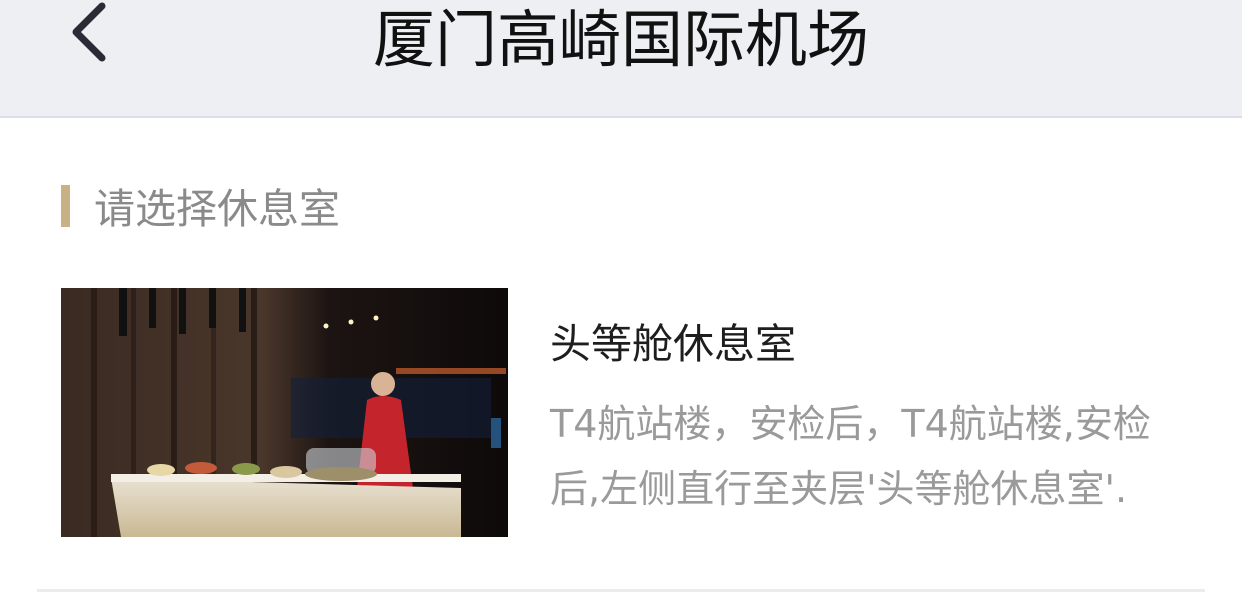  Describe the element at coordinates (284, 412) in the screenshot. I see `lounge-photo` at that location.